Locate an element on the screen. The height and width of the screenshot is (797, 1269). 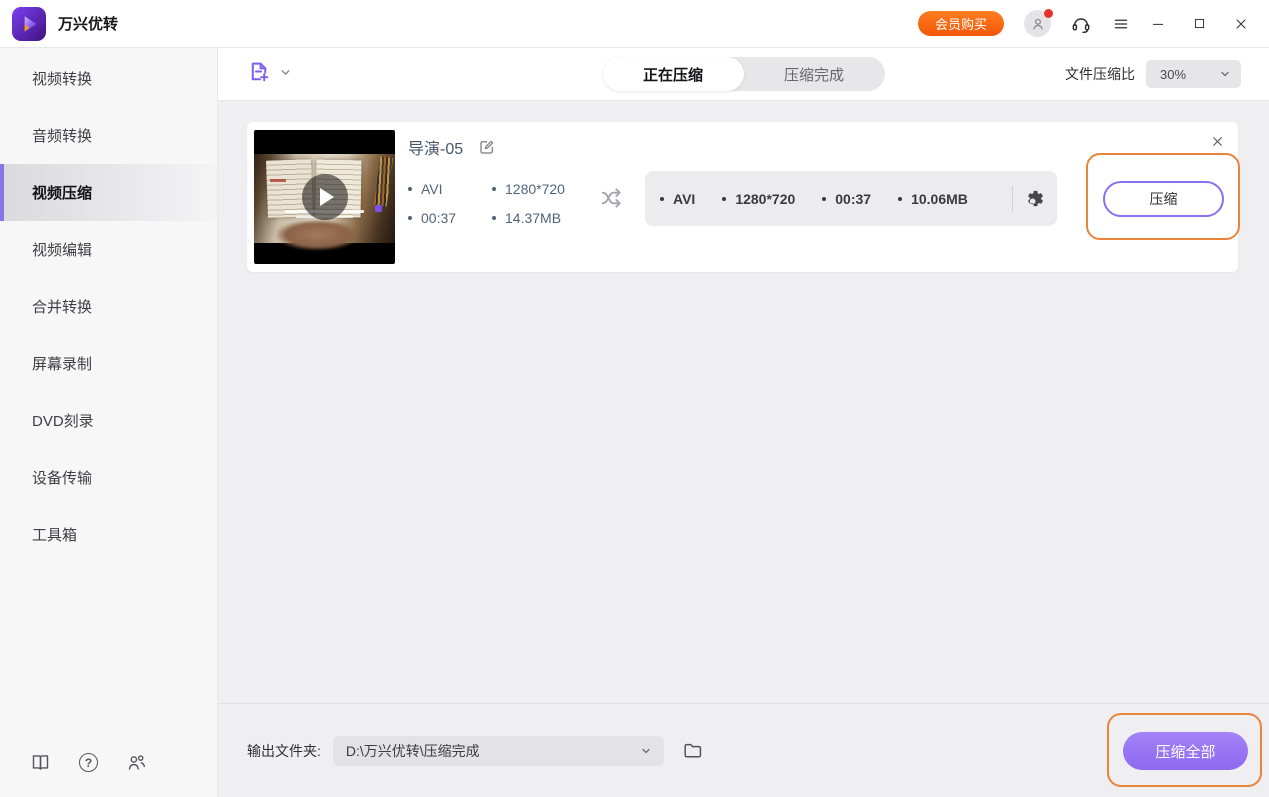
footer-bar: 输出文件夹: D:\万兴优转\压缩完成 压缩全部 is located at coordinates (743, 750).